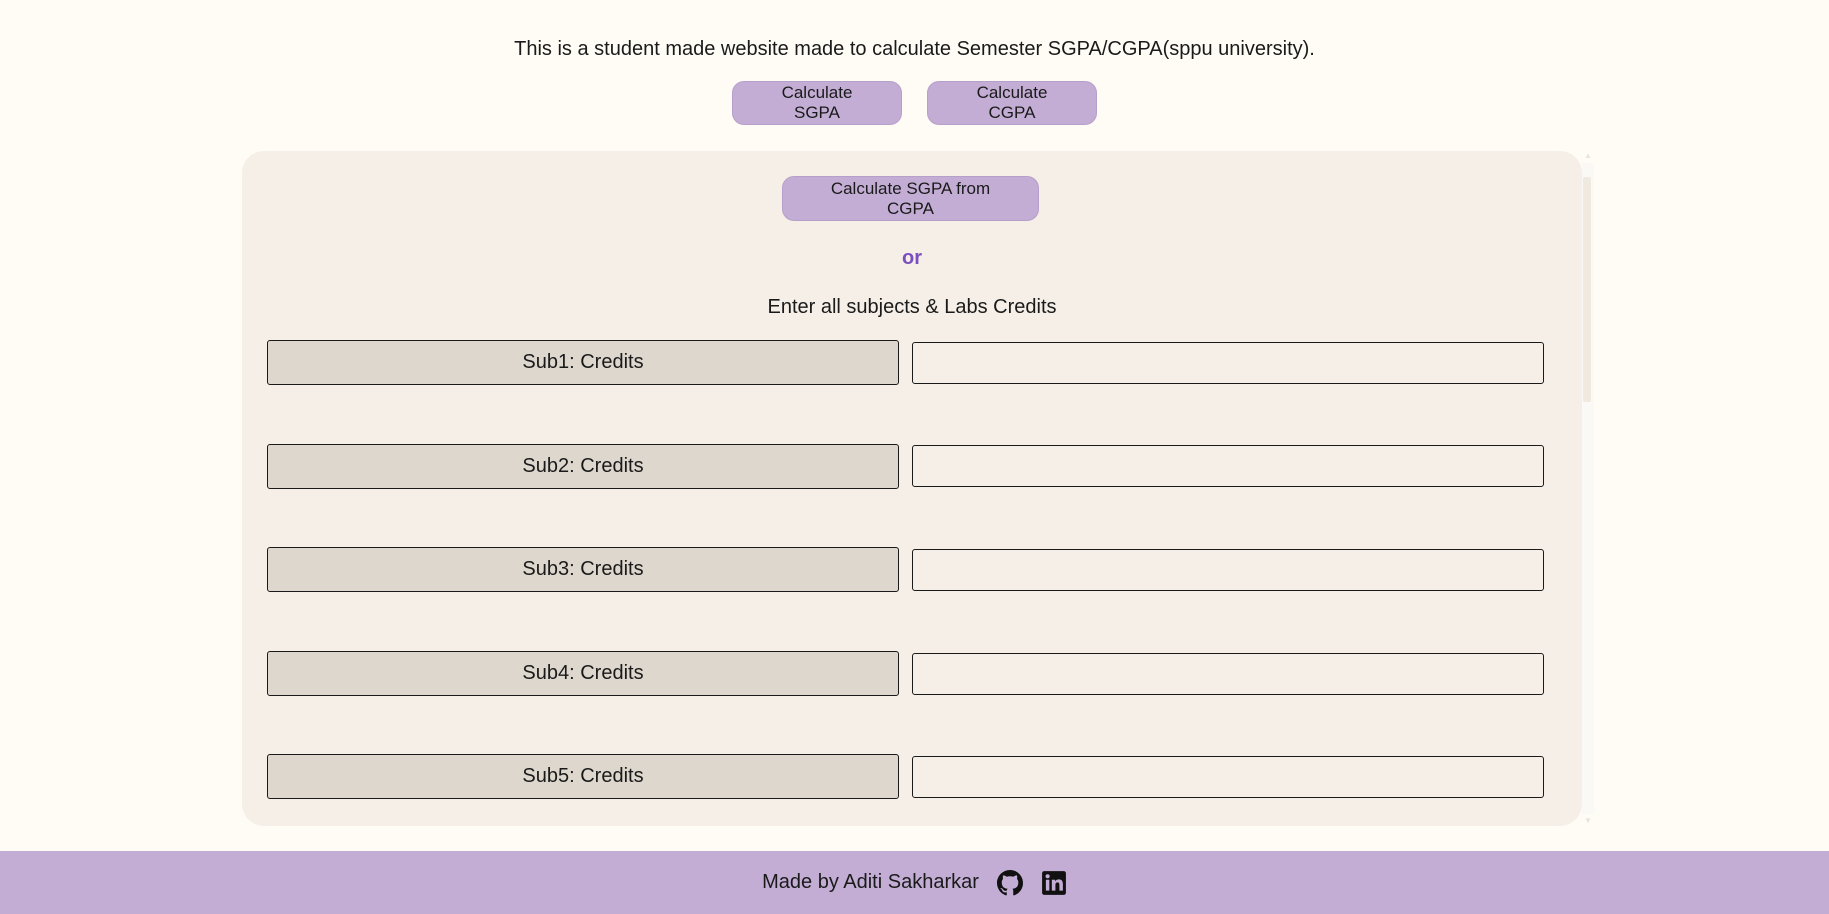  I want to click on scroll-down-icon: ▼, so click(1588, 821).